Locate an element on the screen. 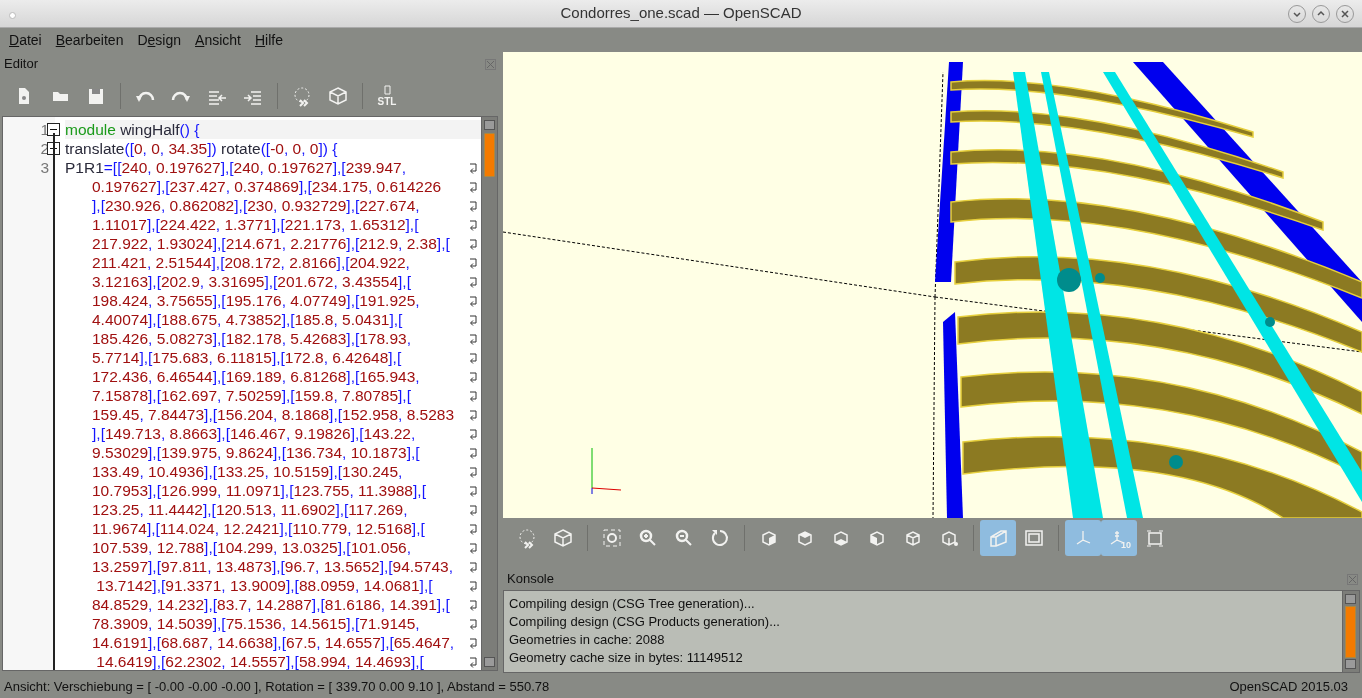  perspective-box-icon is located at coordinates (998, 538).